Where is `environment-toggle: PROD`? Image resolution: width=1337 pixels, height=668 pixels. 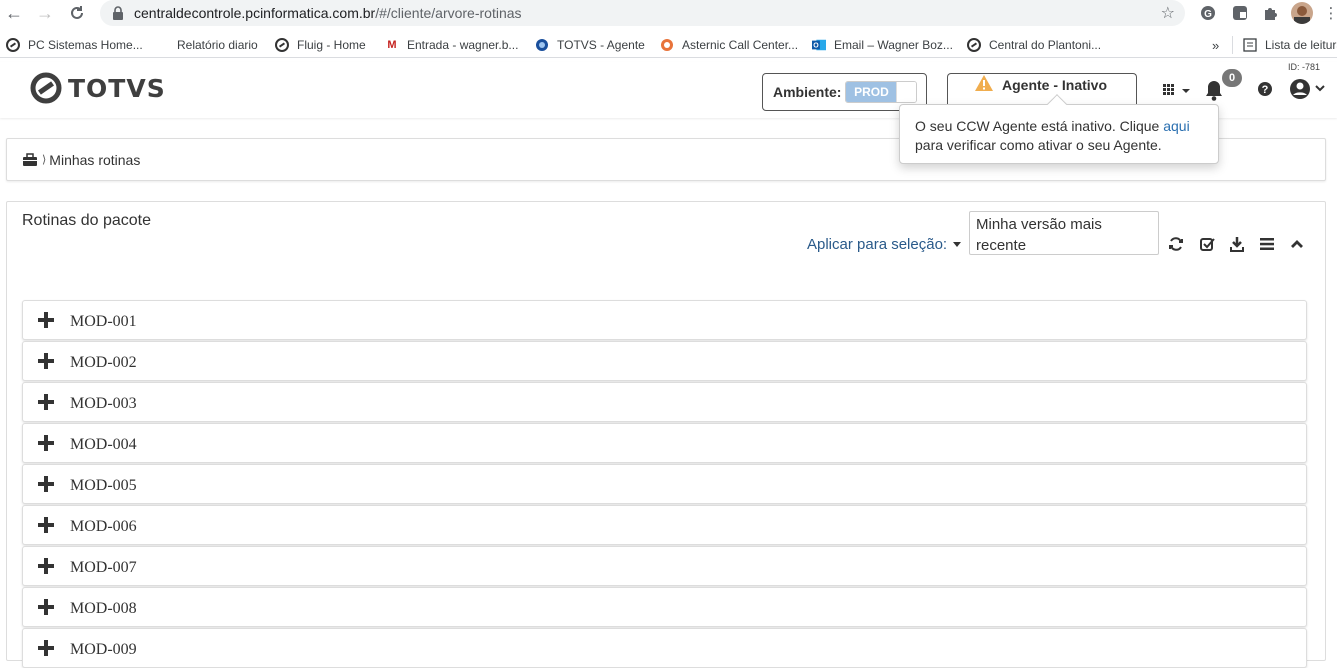
environment-toggle: PROD is located at coordinates (881, 92).